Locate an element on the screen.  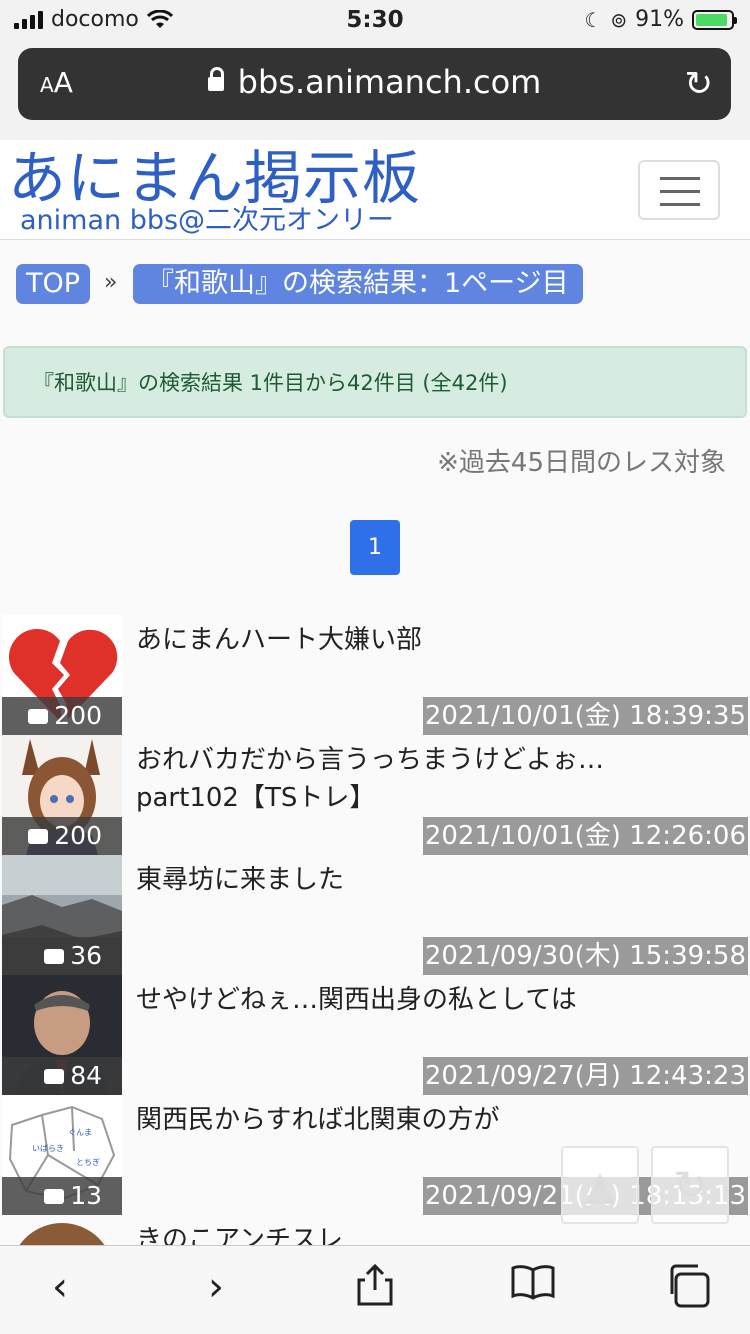
rotation-lock-icon: ⊚ is located at coordinates (619, 19).